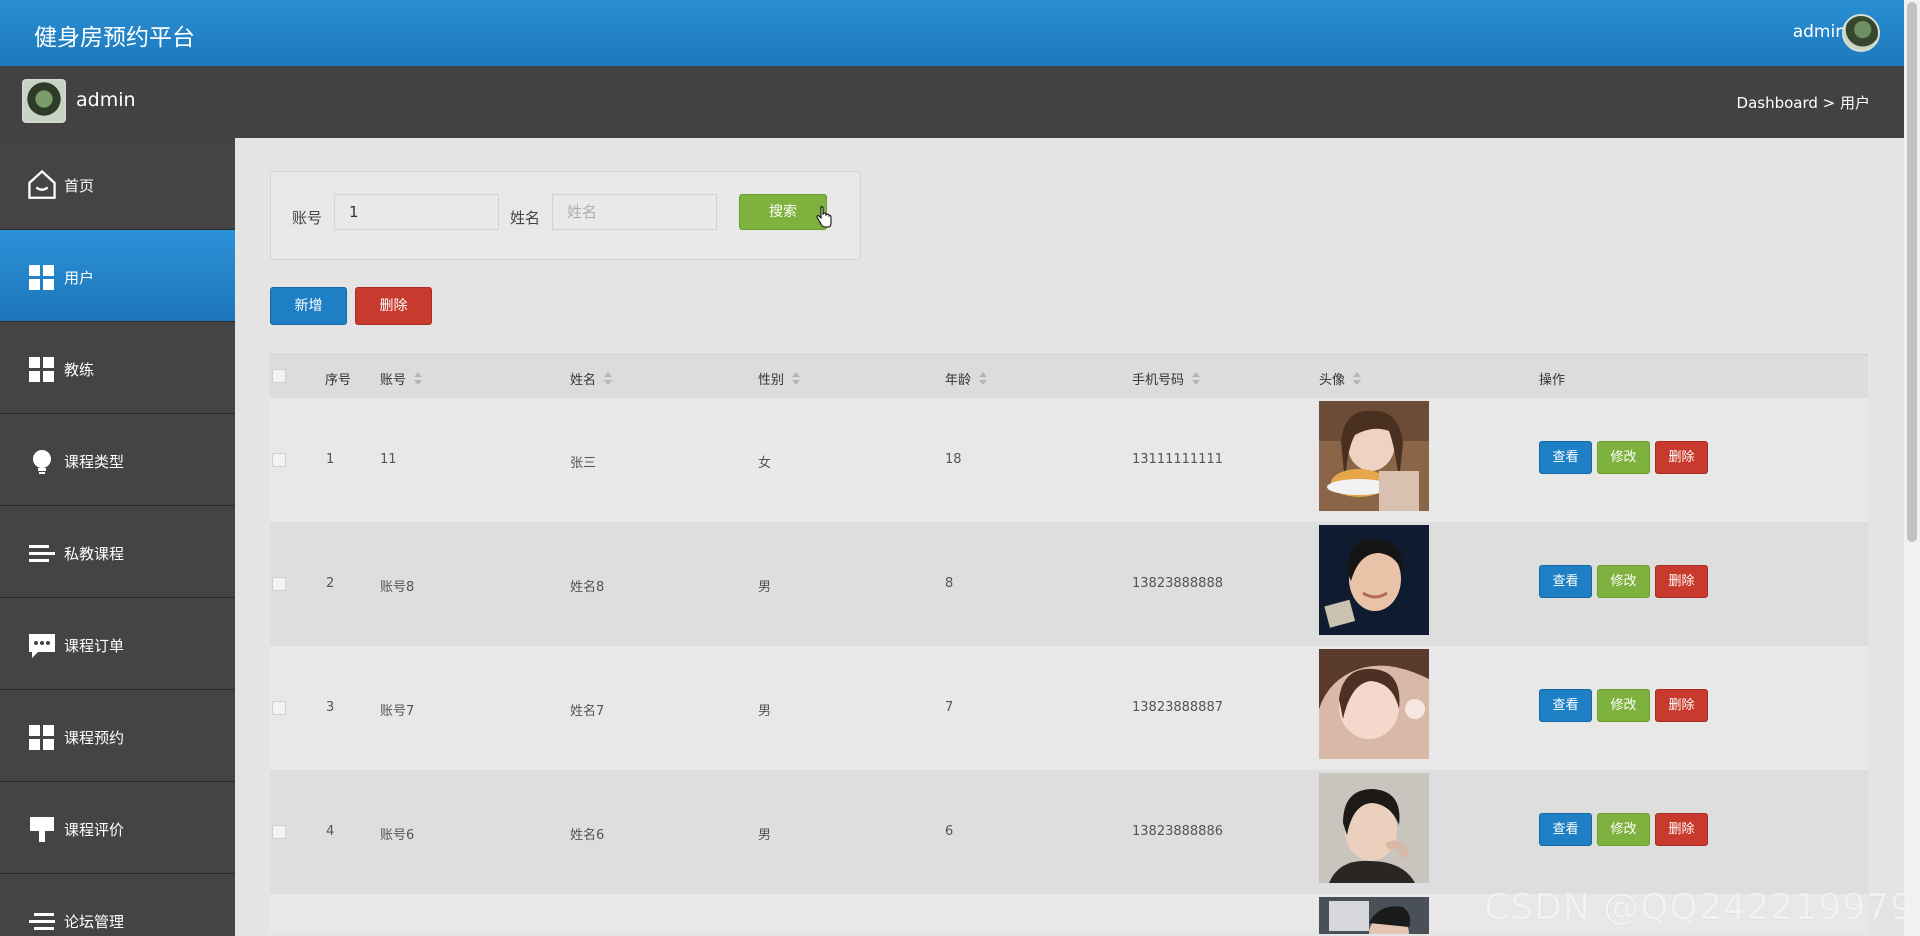 The width and height of the screenshot is (1920, 936). I want to click on name-label: 姓名, so click(525, 218).